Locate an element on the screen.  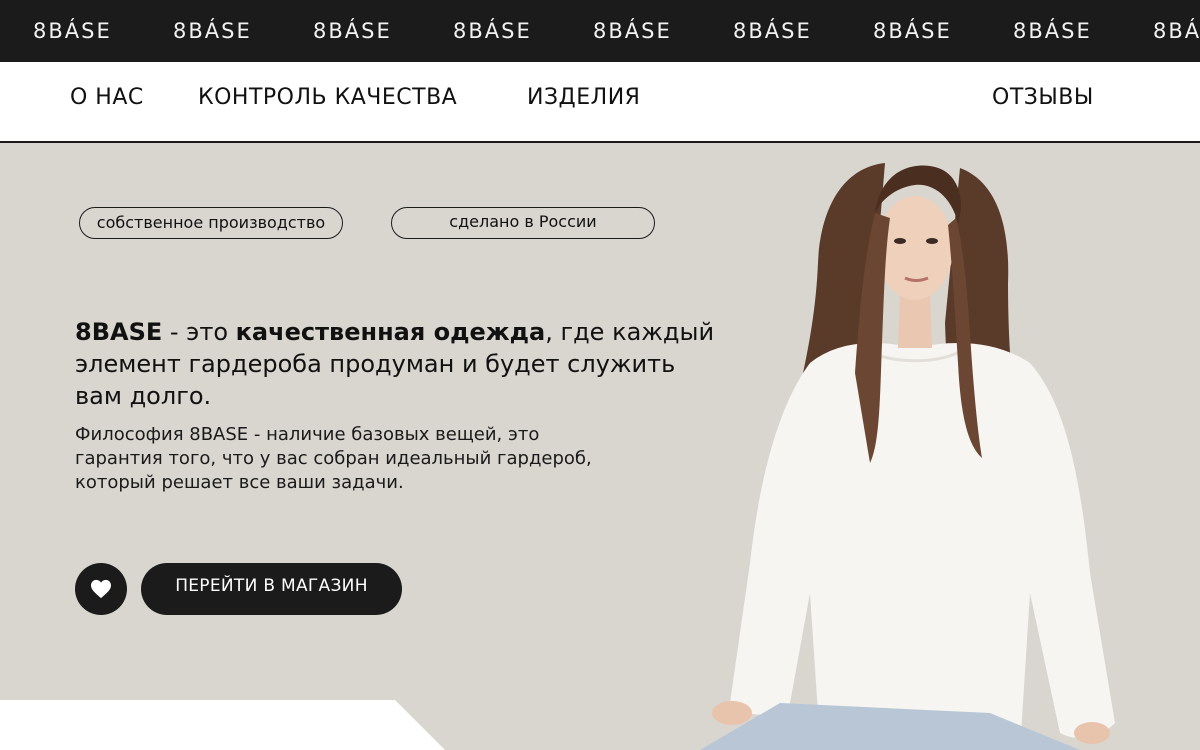
tag-made-in-russia: сделано в России is located at coordinates (523, 223).